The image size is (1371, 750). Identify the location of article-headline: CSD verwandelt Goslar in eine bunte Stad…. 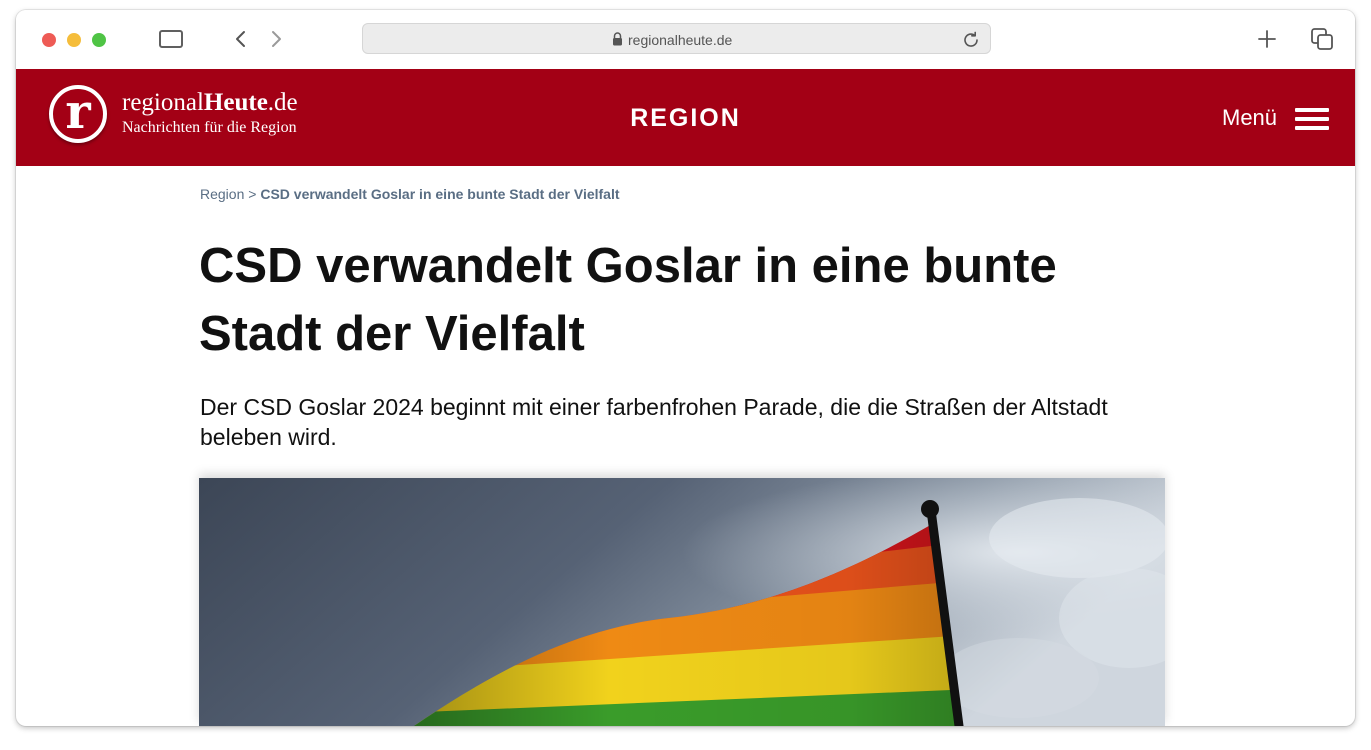
(628, 300).